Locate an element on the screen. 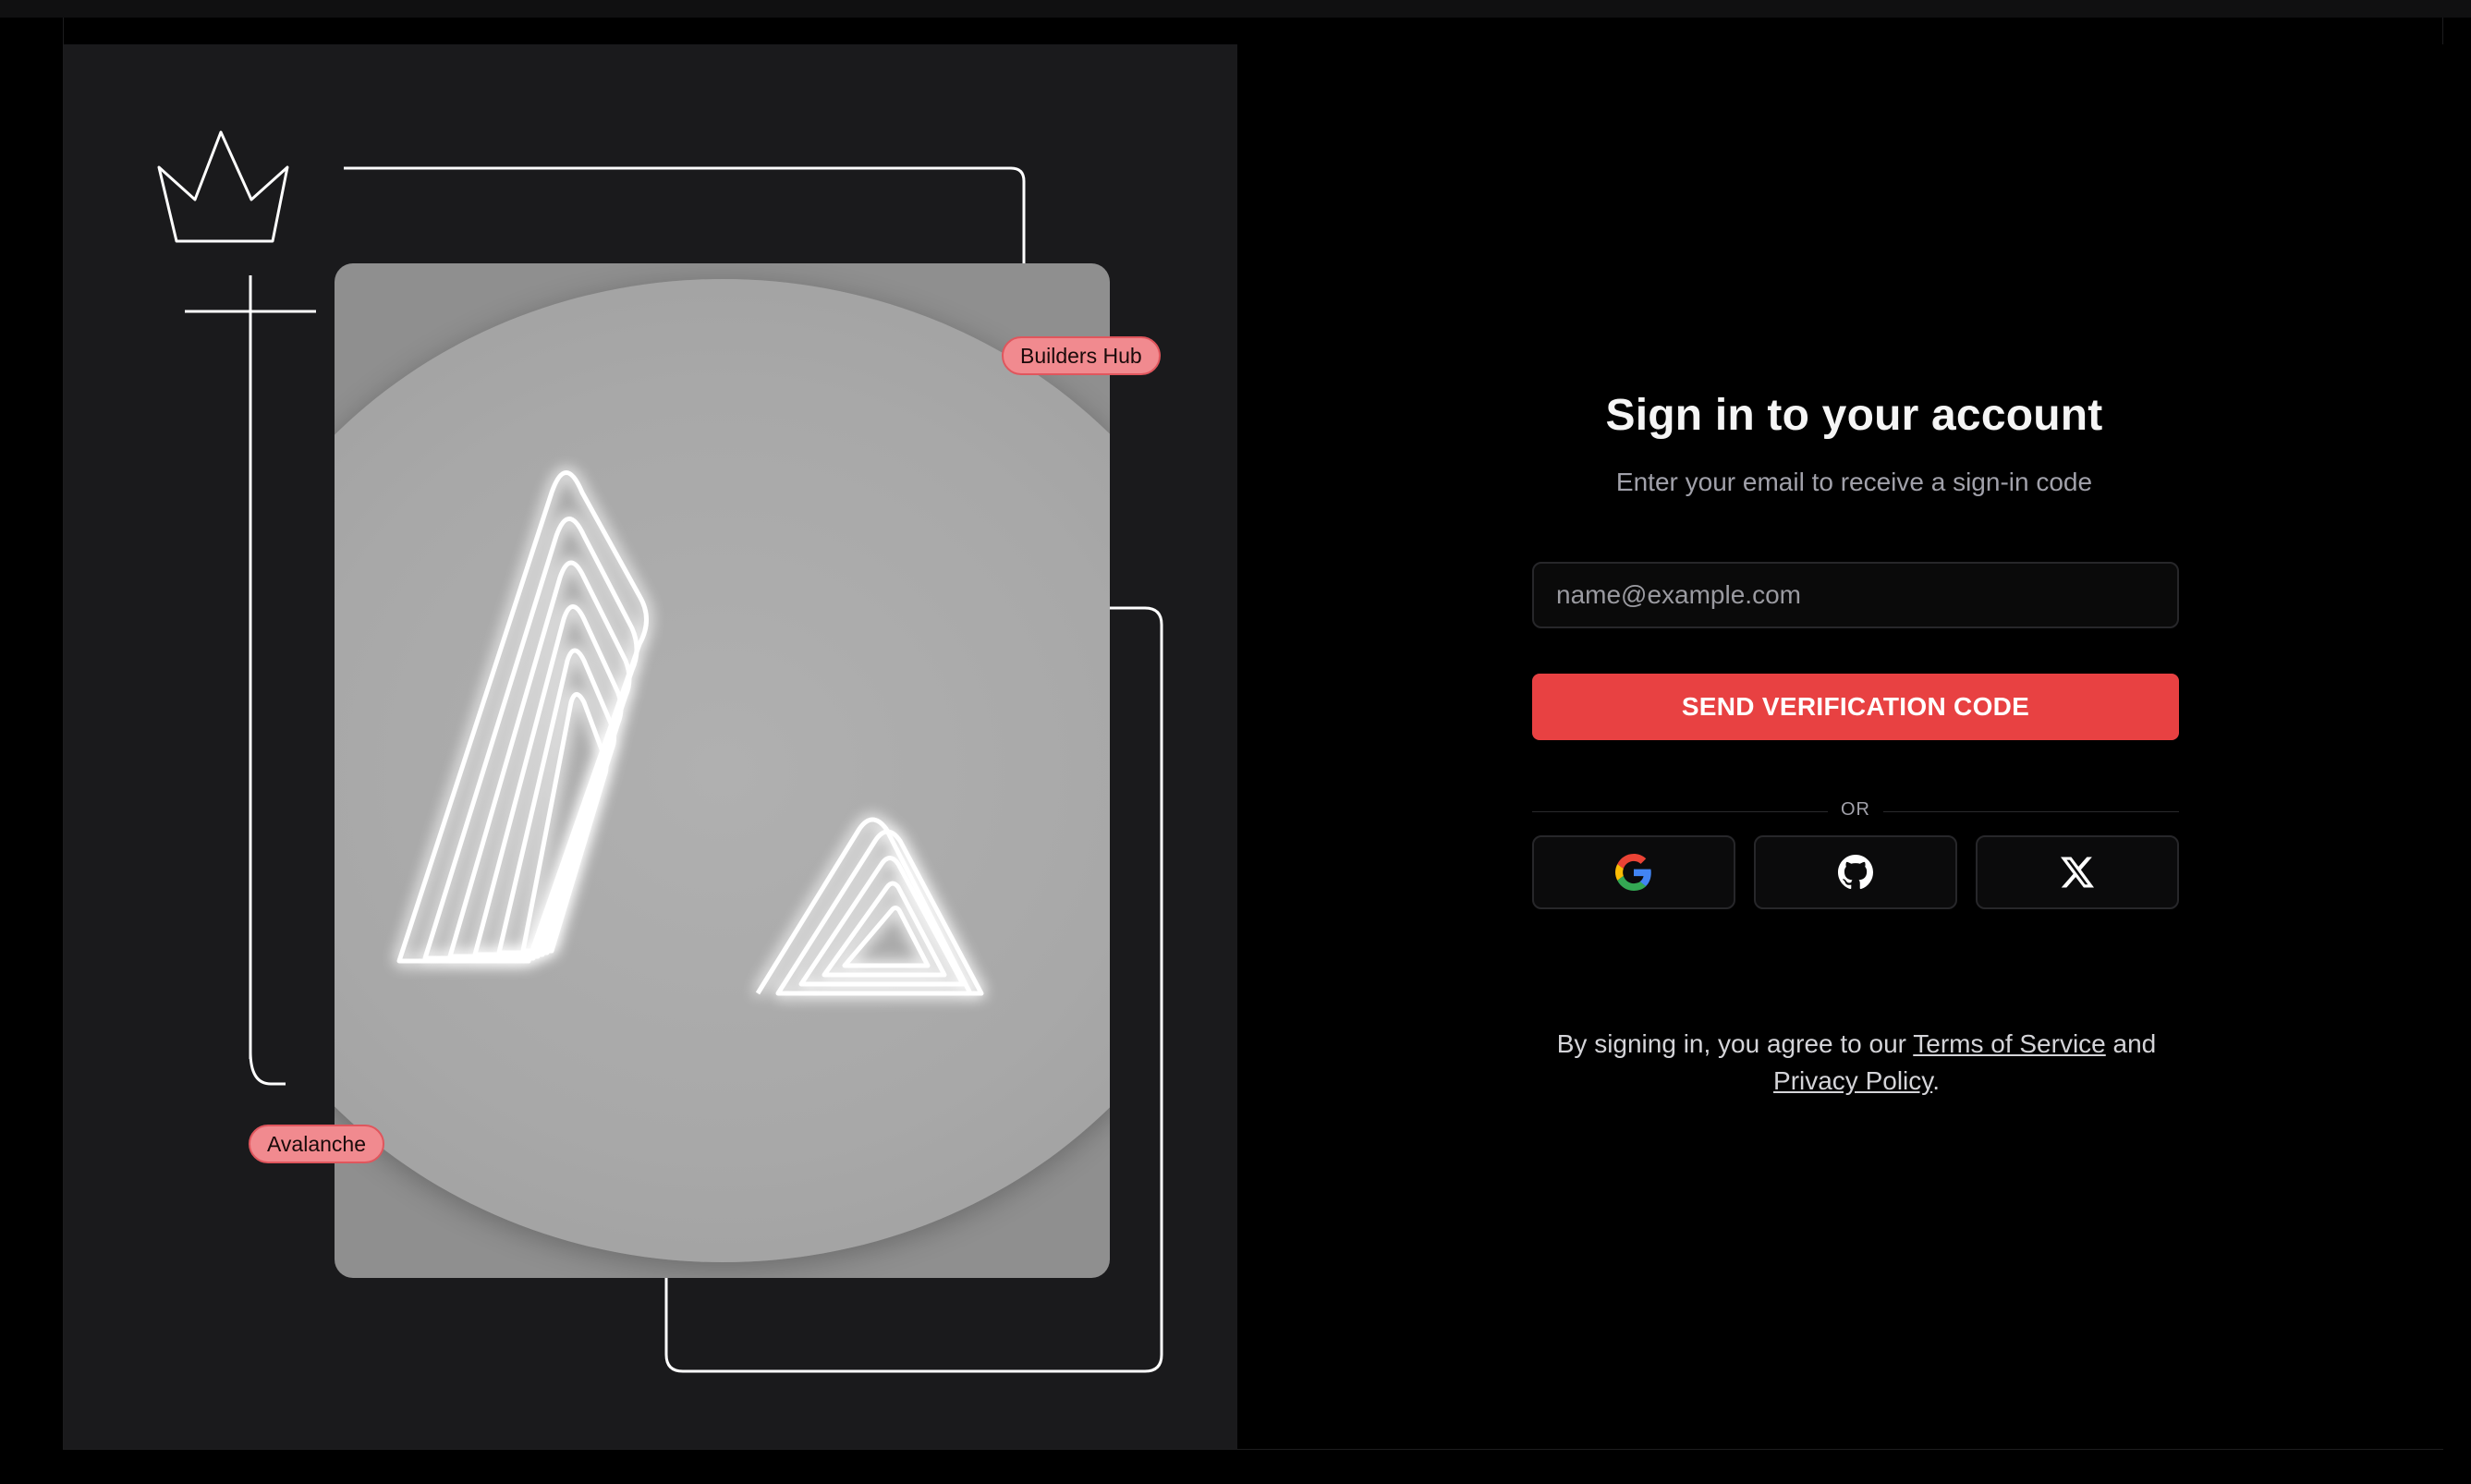 The width and height of the screenshot is (2471, 1484). builders-hub-tag: Builders Hub is located at coordinates (1081, 355).